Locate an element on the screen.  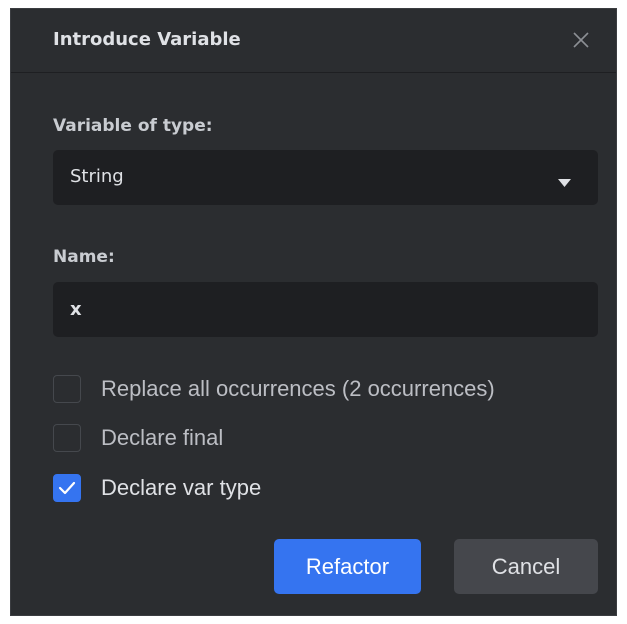
declare-final-label: Declare final is located at coordinates (162, 437).